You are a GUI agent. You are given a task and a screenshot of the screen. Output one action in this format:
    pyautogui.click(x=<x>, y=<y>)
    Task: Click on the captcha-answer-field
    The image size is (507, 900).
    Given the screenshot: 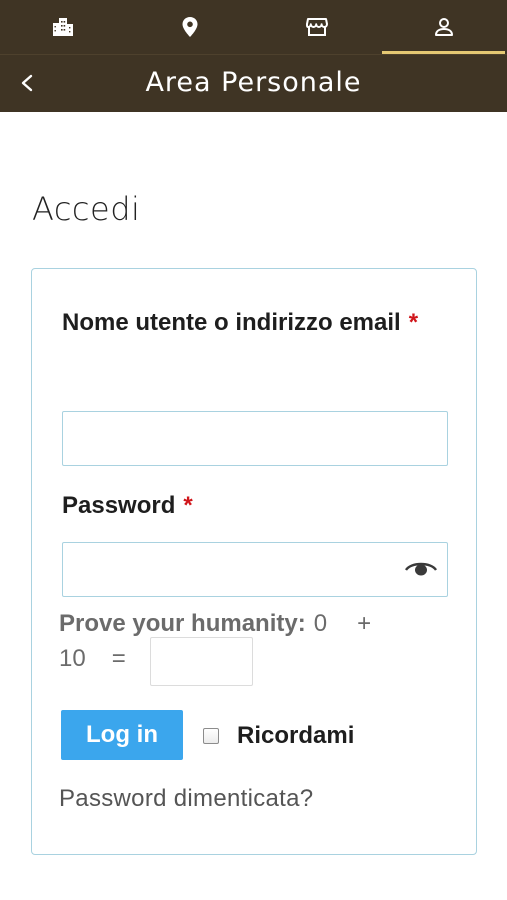 What is the action you would take?
    pyautogui.click(x=201, y=661)
    